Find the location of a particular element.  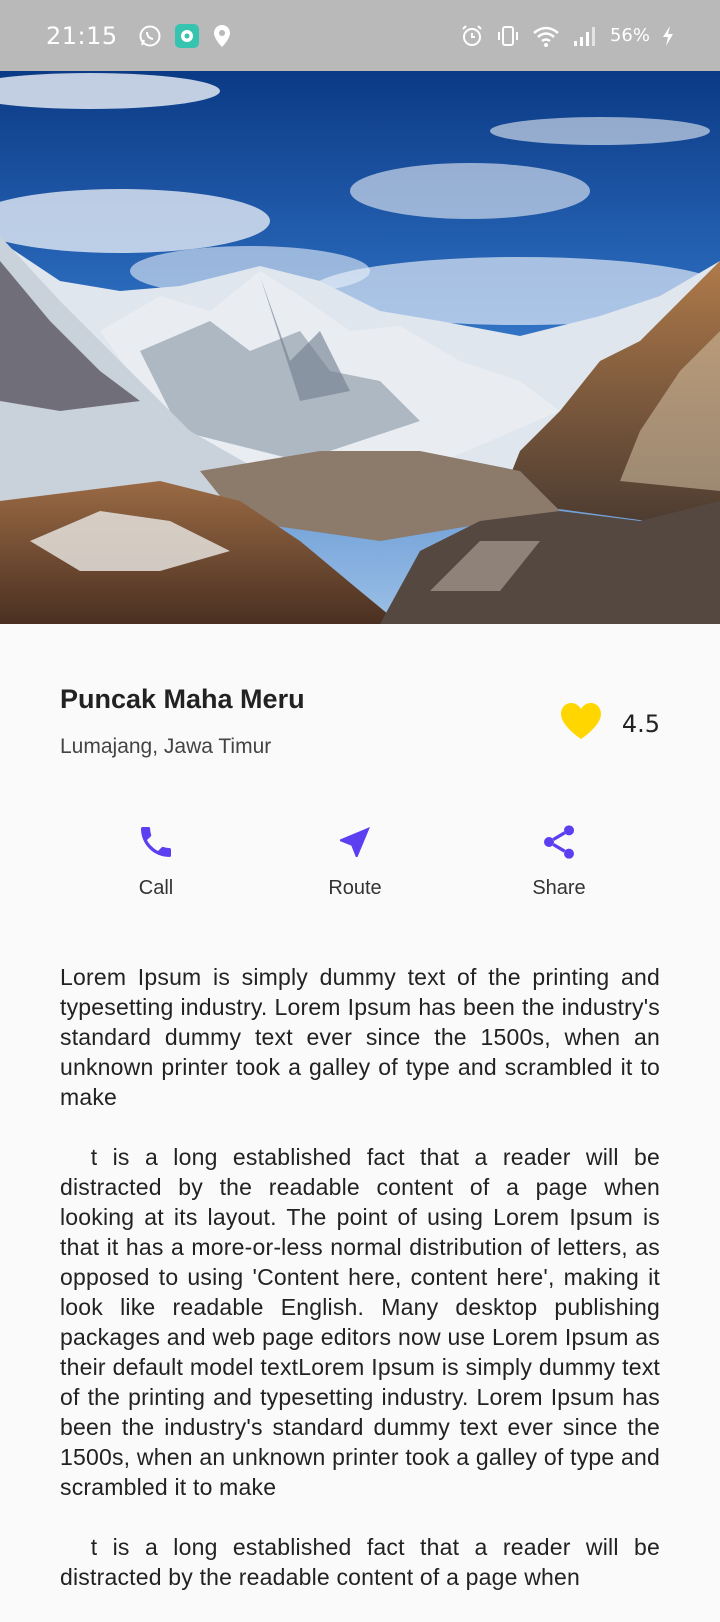

place-header: Puncak Maha Meru Lumajang, Jawa Timur is located at coordinates (182, 721).